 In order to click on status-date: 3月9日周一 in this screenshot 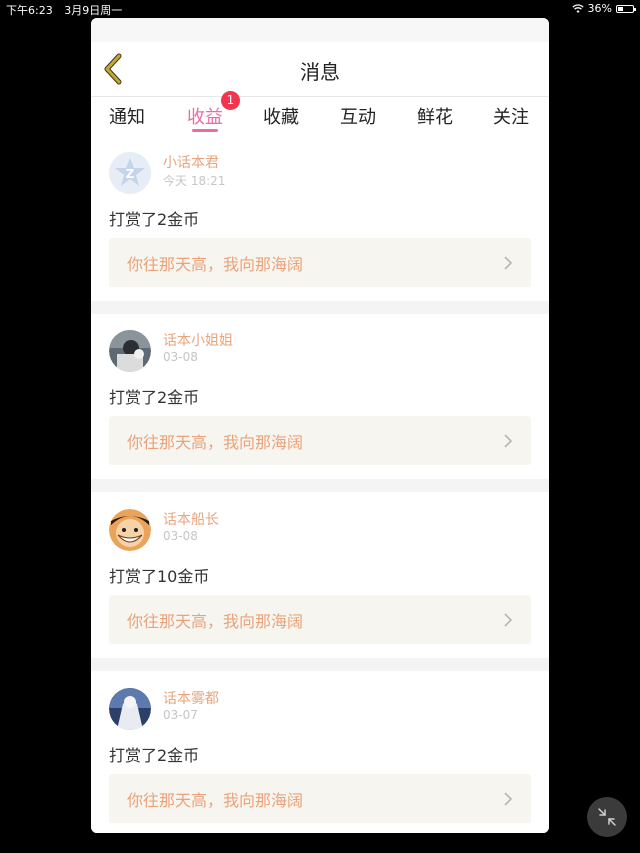, I will do `click(93, 10)`.